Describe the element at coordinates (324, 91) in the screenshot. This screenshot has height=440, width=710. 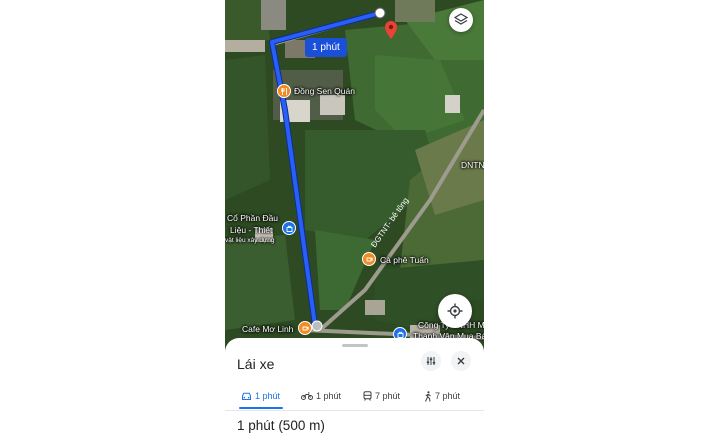
I see `poi-label-dong-sen: Đồng Sen Quán` at that location.